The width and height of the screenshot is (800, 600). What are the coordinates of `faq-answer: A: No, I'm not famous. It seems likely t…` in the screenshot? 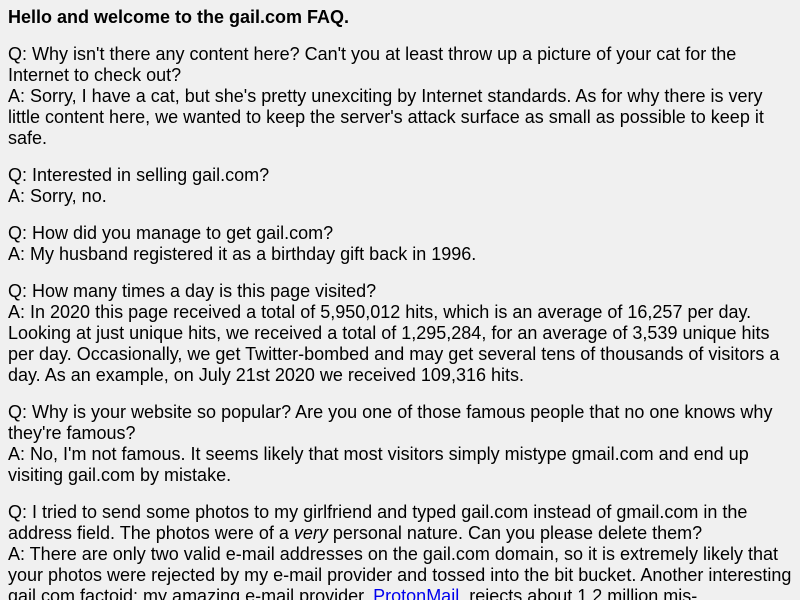 It's located at (378, 464).